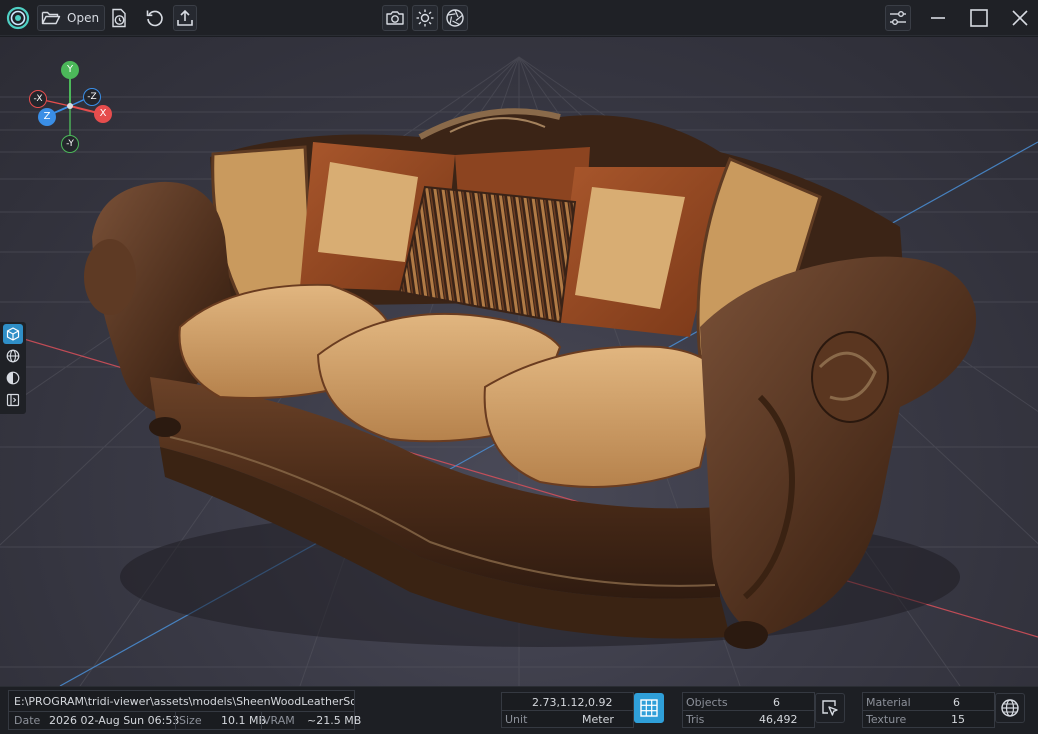  I want to click on close-icon, so click(1020, 18).